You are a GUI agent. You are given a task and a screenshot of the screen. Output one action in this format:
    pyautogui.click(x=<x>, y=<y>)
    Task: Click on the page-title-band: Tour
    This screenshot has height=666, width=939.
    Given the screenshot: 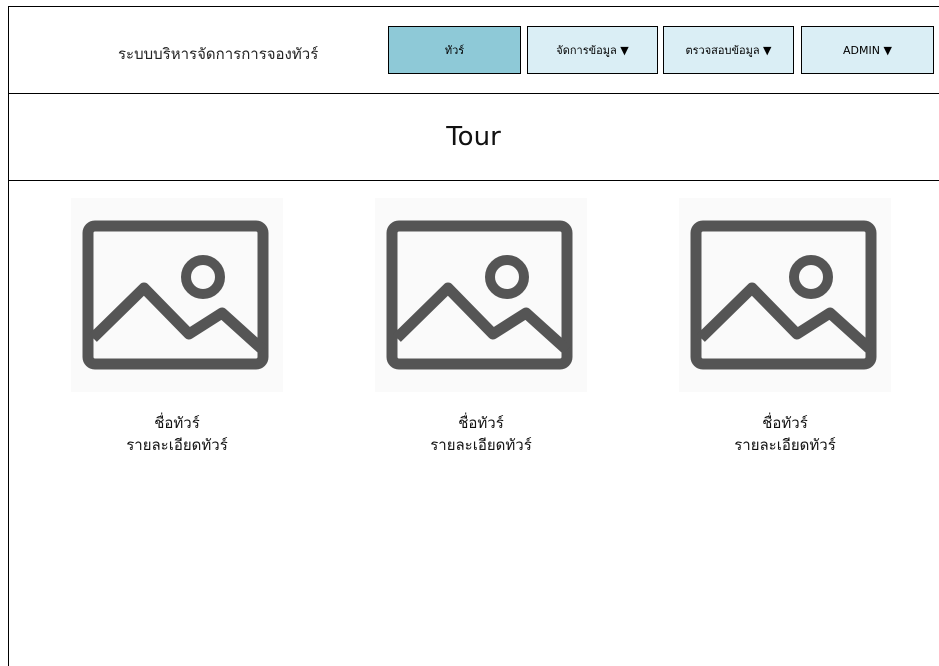 What is the action you would take?
    pyautogui.click(x=473, y=137)
    